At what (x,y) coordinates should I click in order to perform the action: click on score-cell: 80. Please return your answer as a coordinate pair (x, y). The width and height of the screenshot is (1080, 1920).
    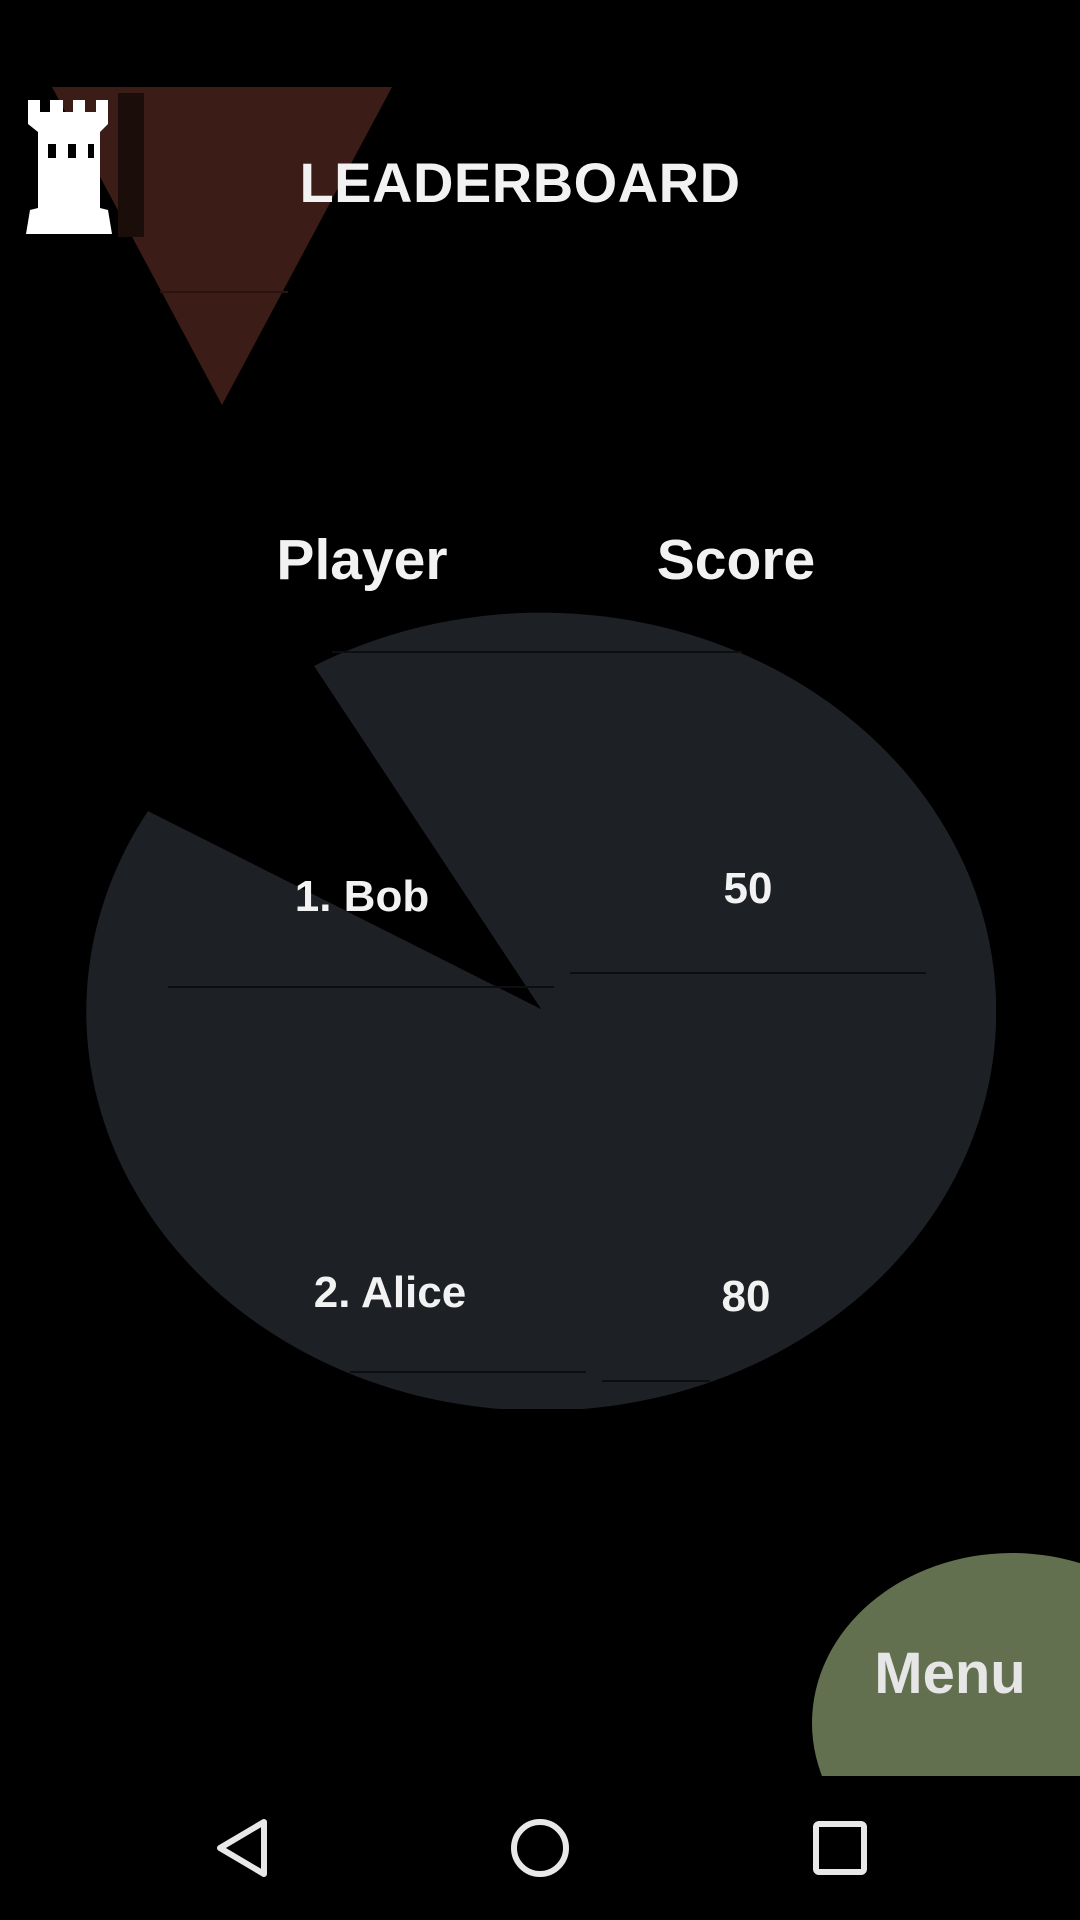
    Looking at the image, I should click on (746, 1296).